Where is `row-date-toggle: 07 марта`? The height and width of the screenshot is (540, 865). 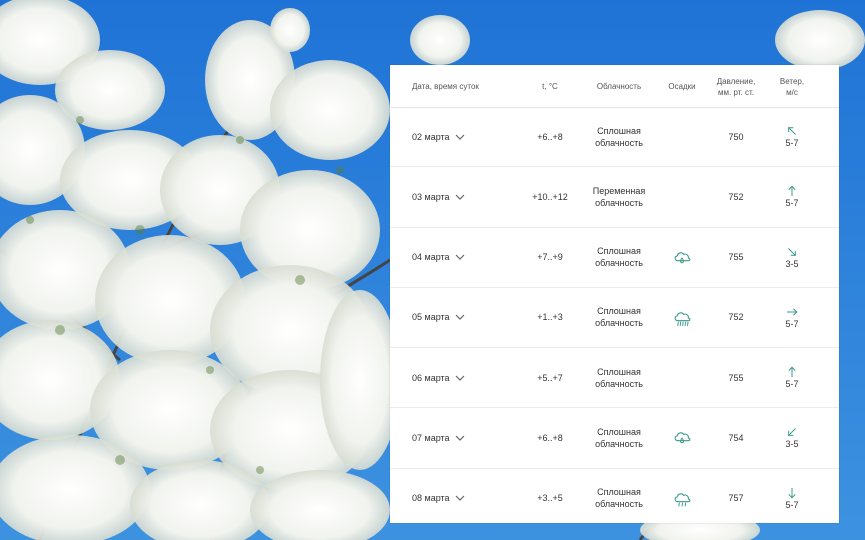
row-date-toggle: 07 марта is located at coordinates (439, 437).